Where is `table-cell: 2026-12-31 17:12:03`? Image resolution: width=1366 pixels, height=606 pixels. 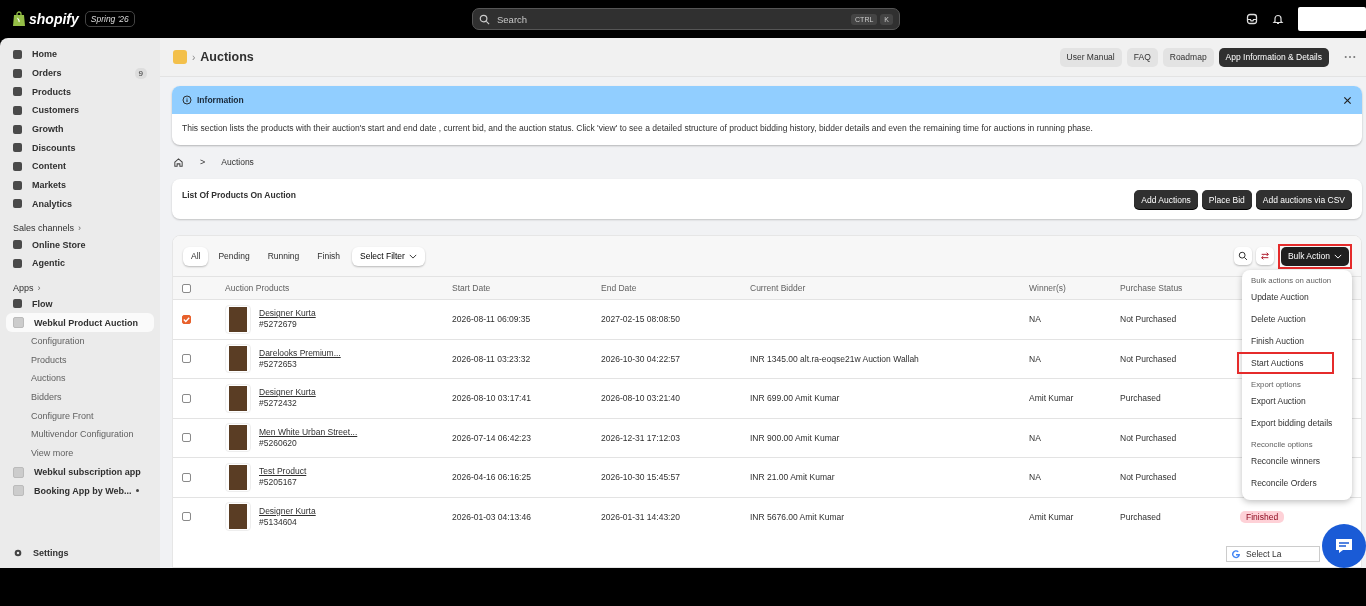
table-cell: 2026-12-31 17:12:03 is located at coordinates (640, 437).